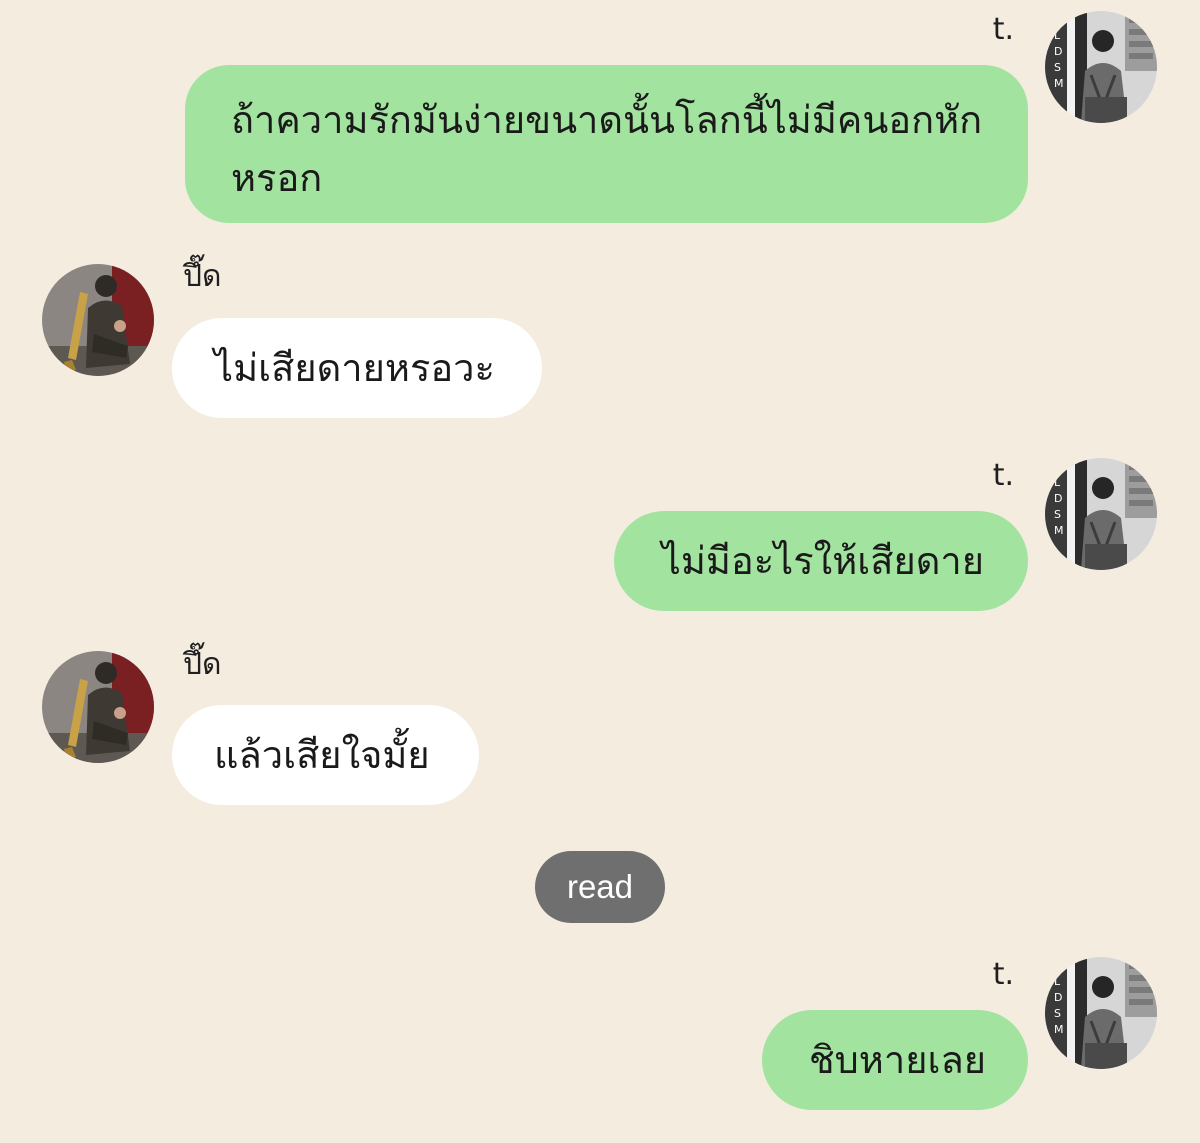  Describe the element at coordinates (277, 178) in the screenshot. I see `message-text-line: หรอก` at that location.